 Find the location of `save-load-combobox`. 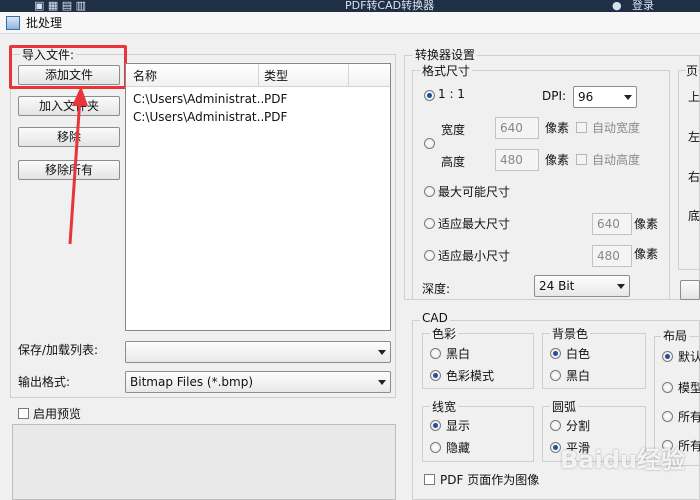

save-load-combobox is located at coordinates (258, 352).